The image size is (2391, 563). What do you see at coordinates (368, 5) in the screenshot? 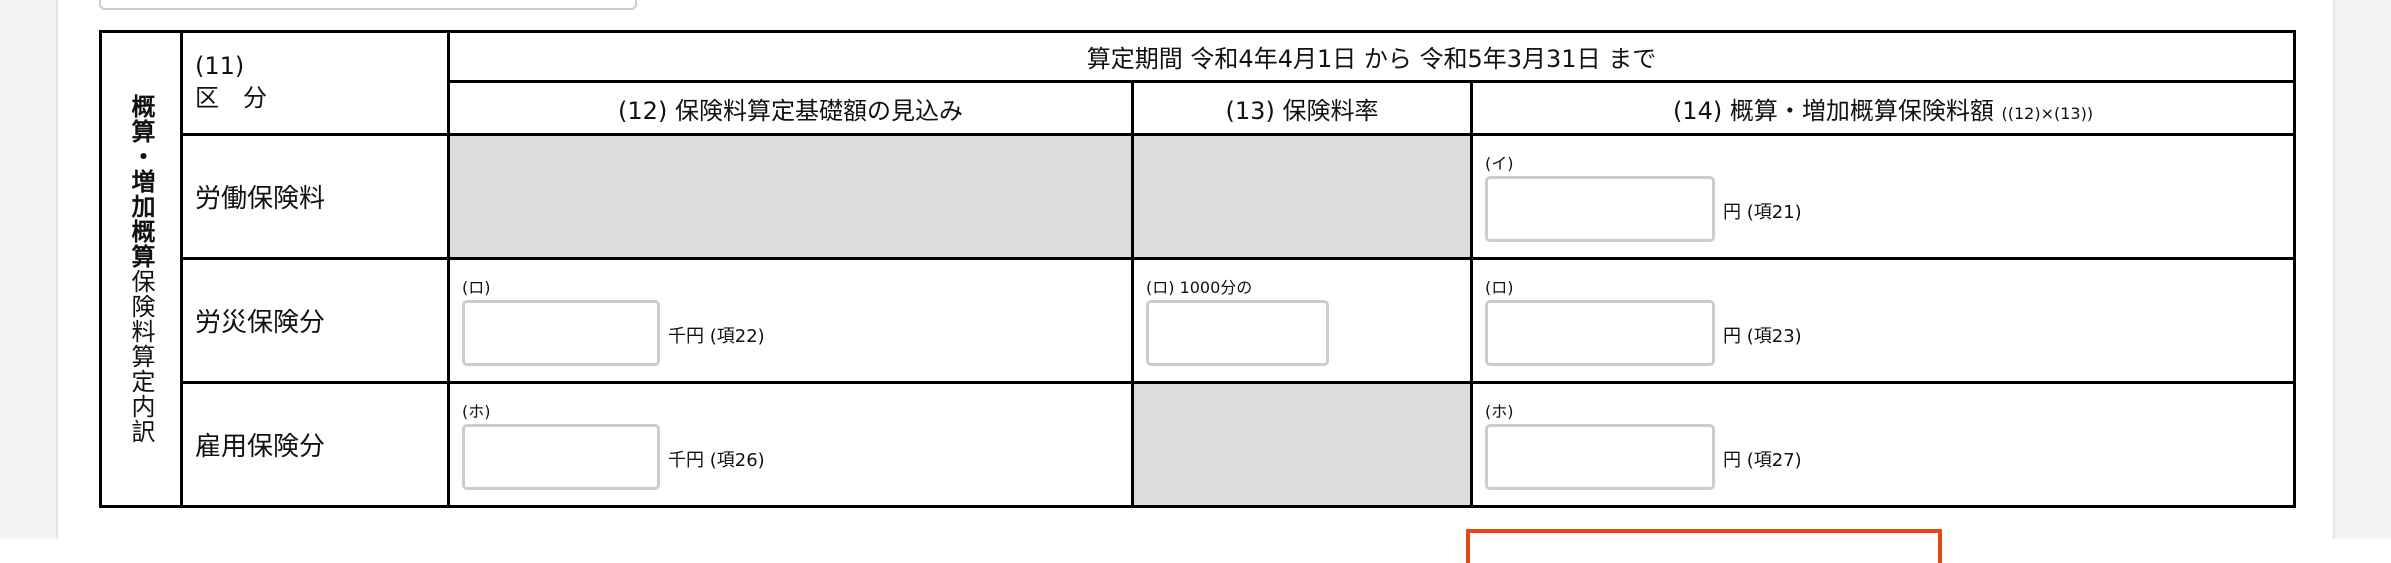
I see `previous-input-field` at bounding box center [368, 5].